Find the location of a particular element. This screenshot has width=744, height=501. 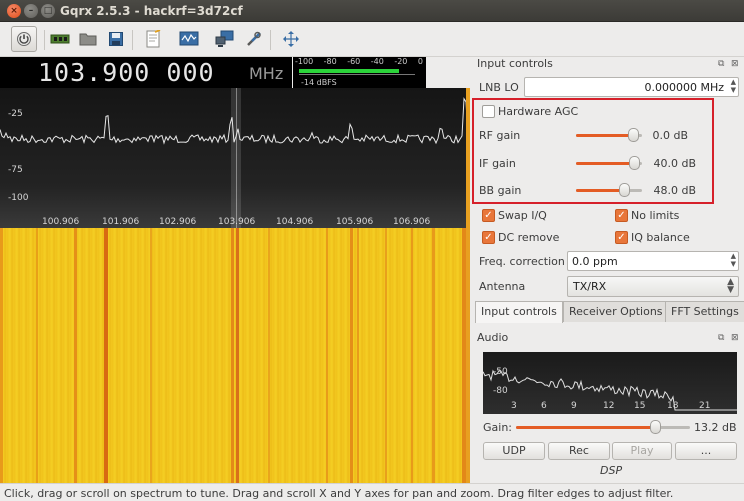

audio-x-label: 6 is located at coordinates (544, 406).